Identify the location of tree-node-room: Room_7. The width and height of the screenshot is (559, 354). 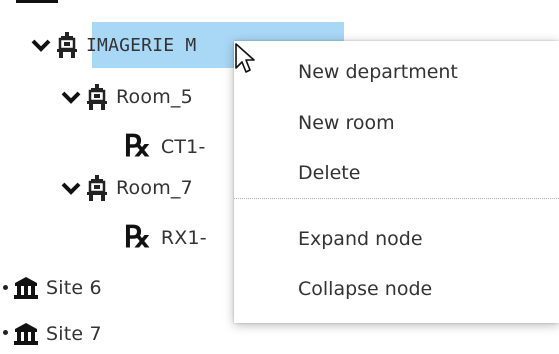
(126, 188).